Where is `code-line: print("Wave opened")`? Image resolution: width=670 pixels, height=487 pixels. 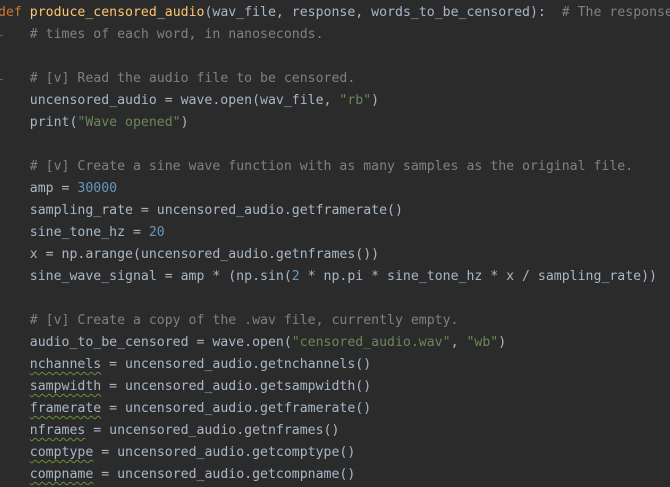
code-line: print("Wave opened") is located at coordinates (335, 123).